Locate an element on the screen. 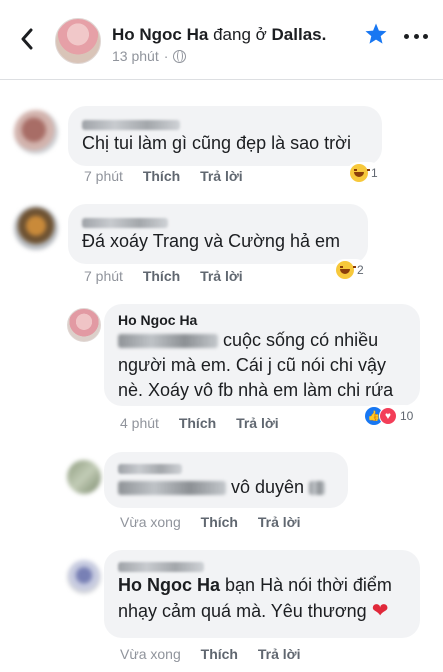 This screenshot has width=443, height=672. reply-text: vô duyên is located at coordinates (226, 487).